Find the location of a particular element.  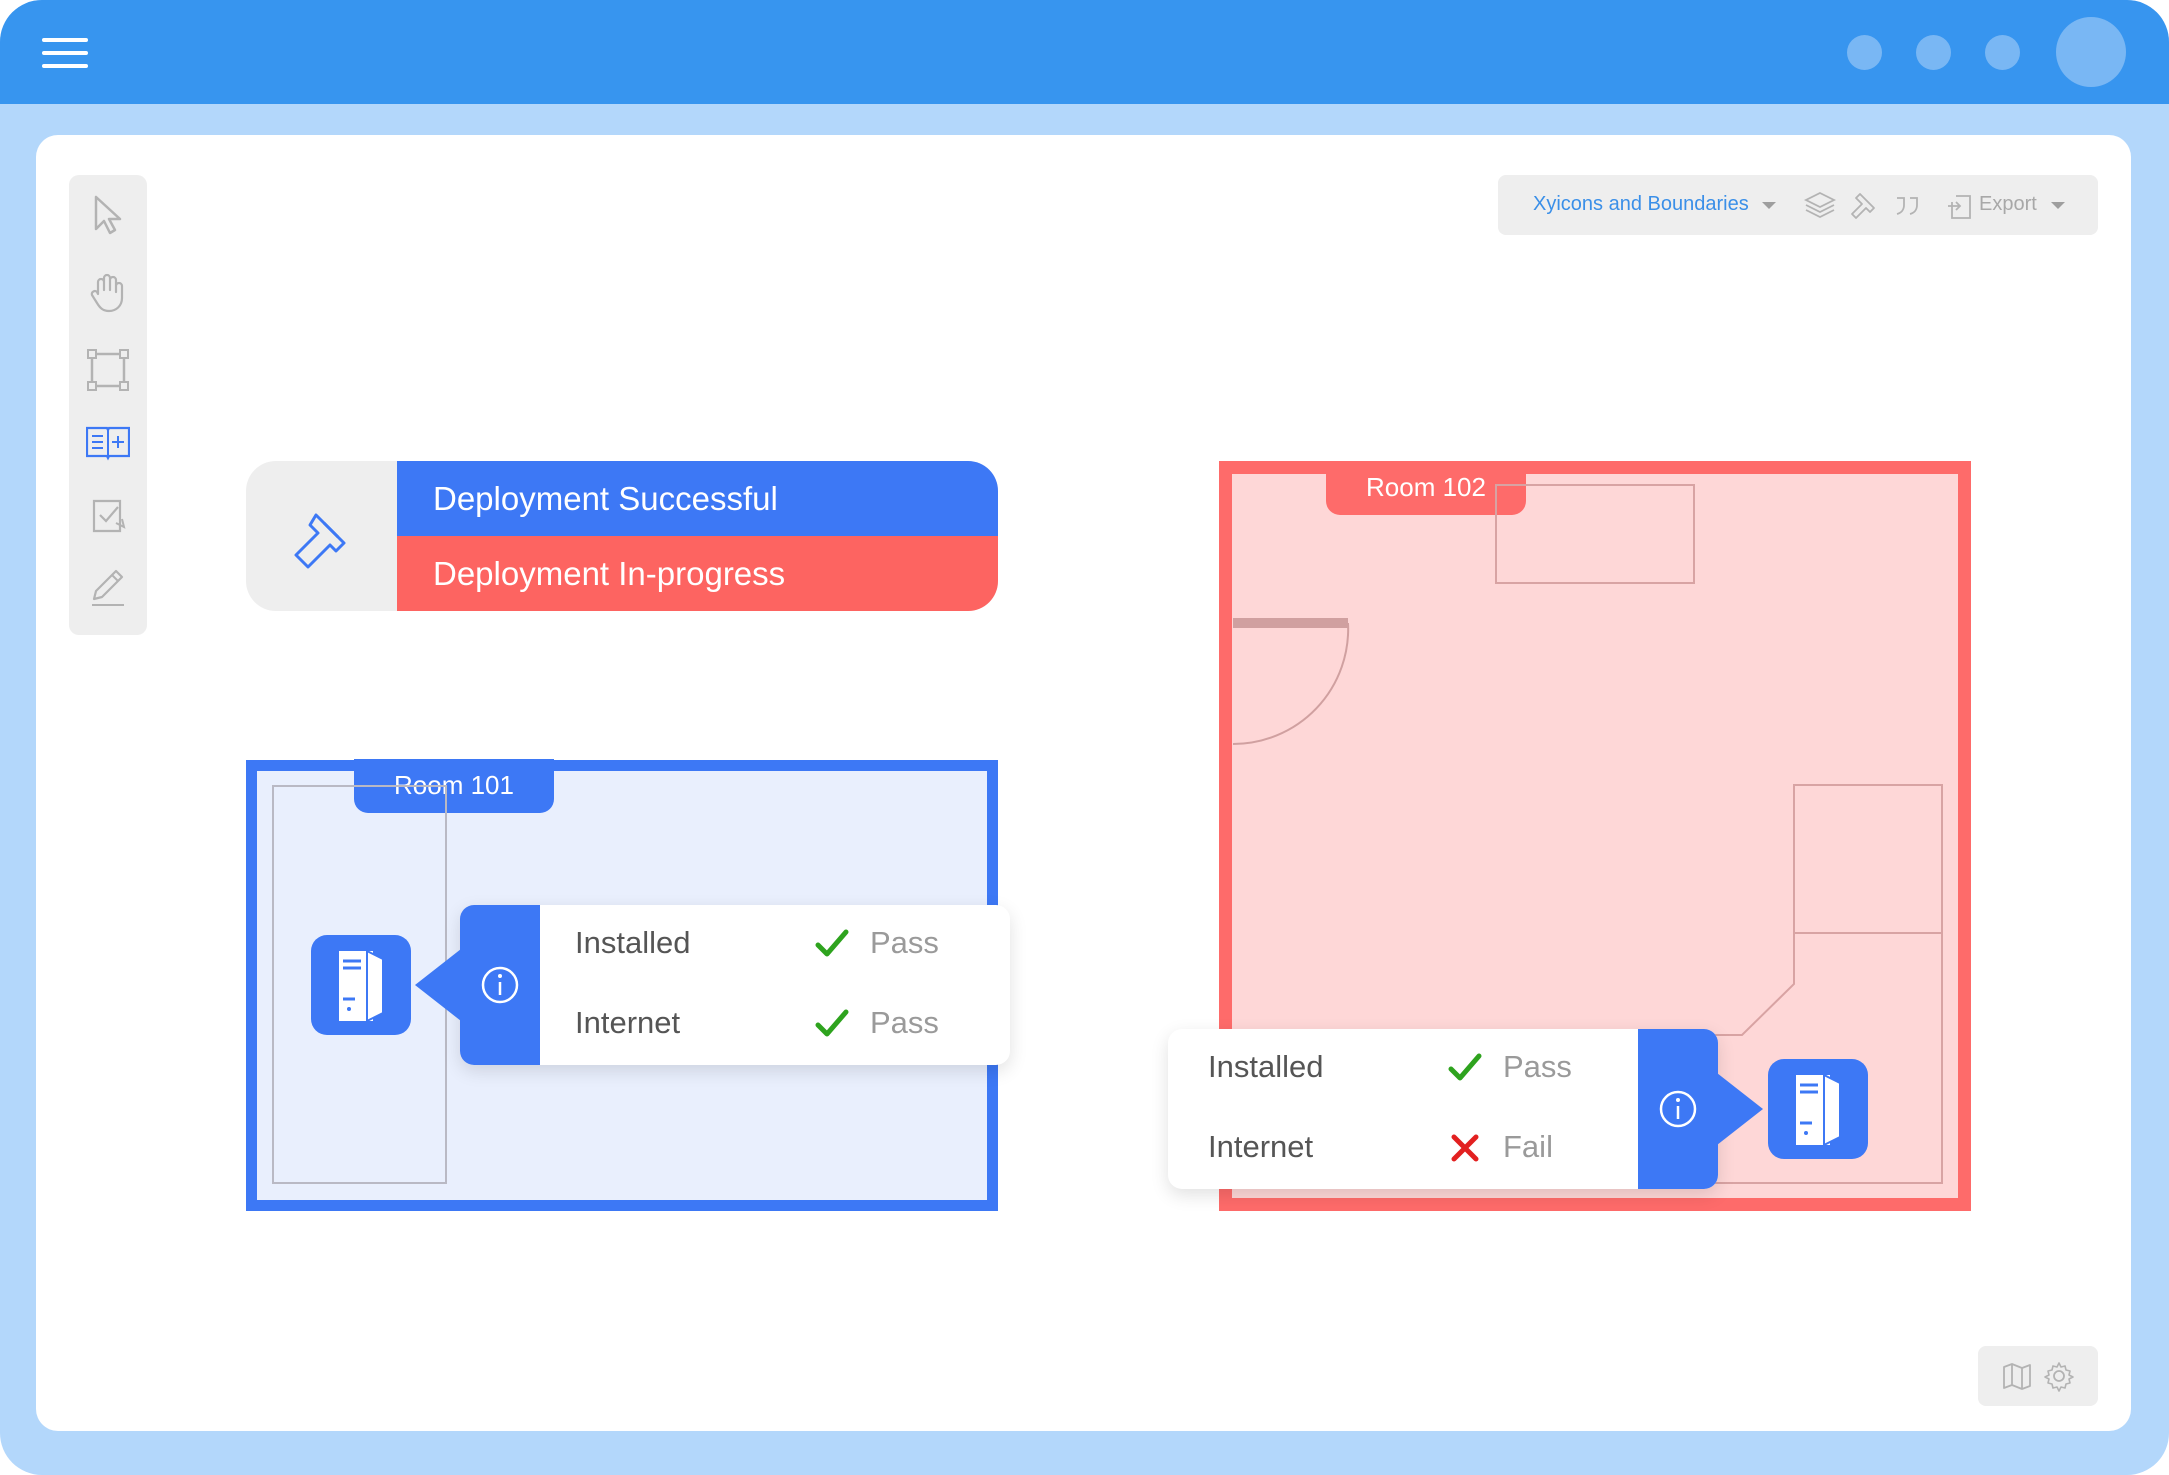

bottom-toolbar is located at coordinates (2038, 1376).